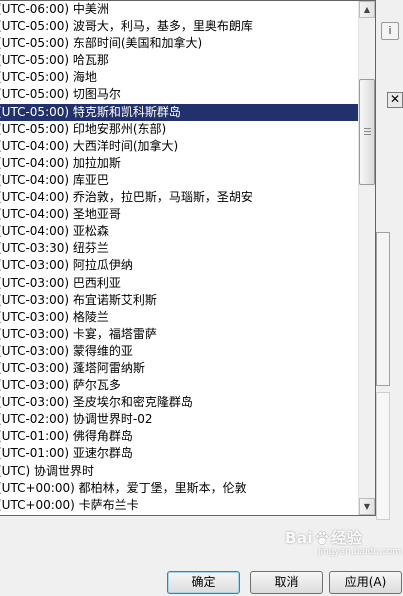 This screenshot has width=403, height=596. Describe the element at coordinates (179, 214) in the screenshot. I see `timezone-option: (UTC-04:00) 圣地亚哥` at that location.